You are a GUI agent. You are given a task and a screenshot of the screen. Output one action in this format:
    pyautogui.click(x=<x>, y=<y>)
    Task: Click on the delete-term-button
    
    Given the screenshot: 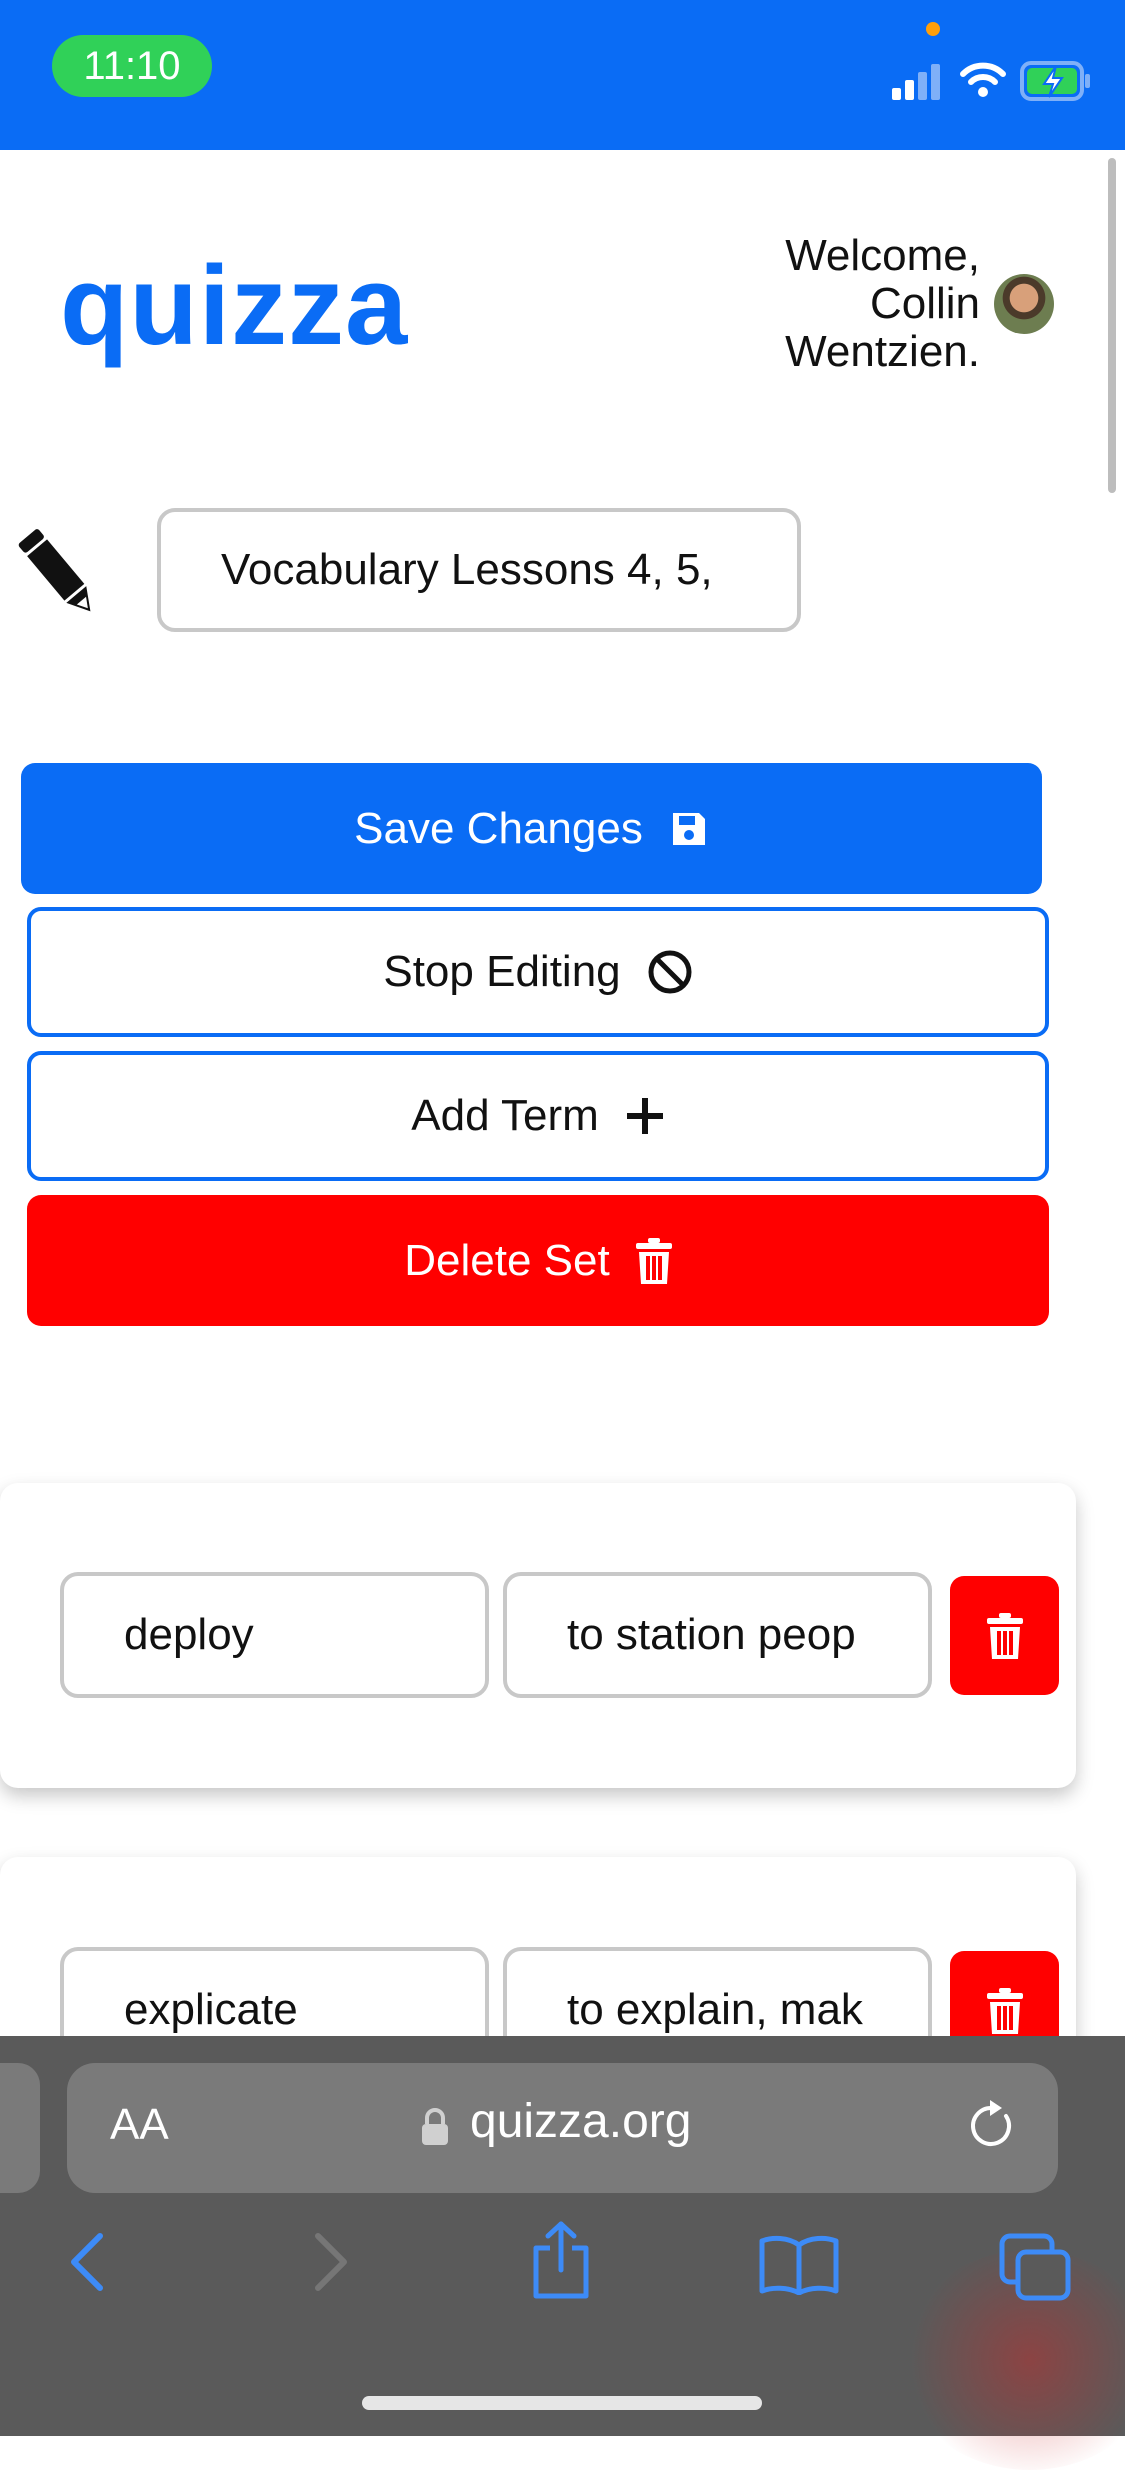 What is the action you would take?
    pyautogui.click(x=1004, y=1635)
    